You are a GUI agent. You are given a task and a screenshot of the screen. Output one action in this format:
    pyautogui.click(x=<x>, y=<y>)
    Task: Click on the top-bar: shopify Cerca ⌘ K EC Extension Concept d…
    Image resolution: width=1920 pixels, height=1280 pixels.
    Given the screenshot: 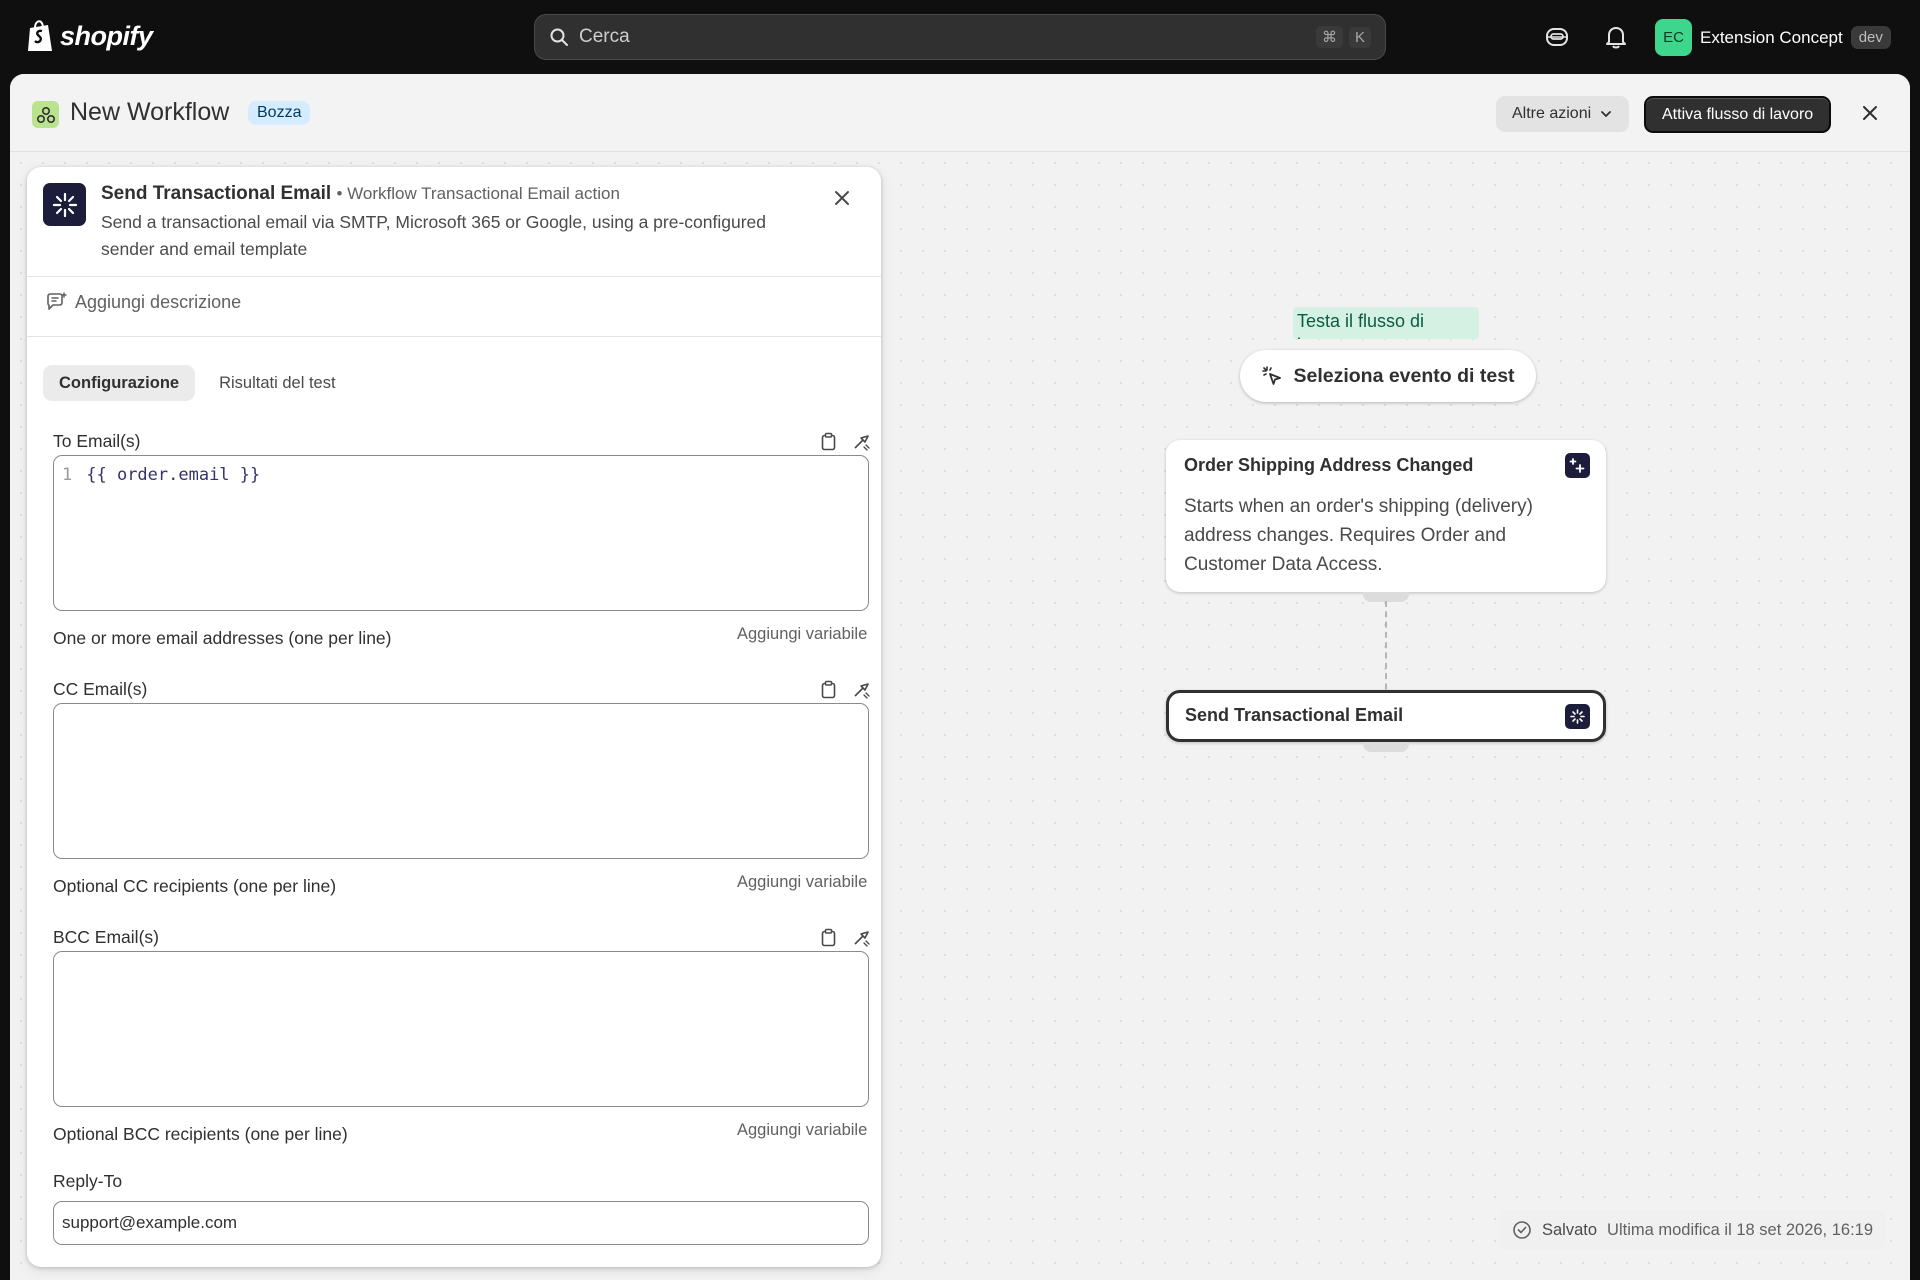 What is the action you would take?
    pyautogui.click(x=960, y=37)
    